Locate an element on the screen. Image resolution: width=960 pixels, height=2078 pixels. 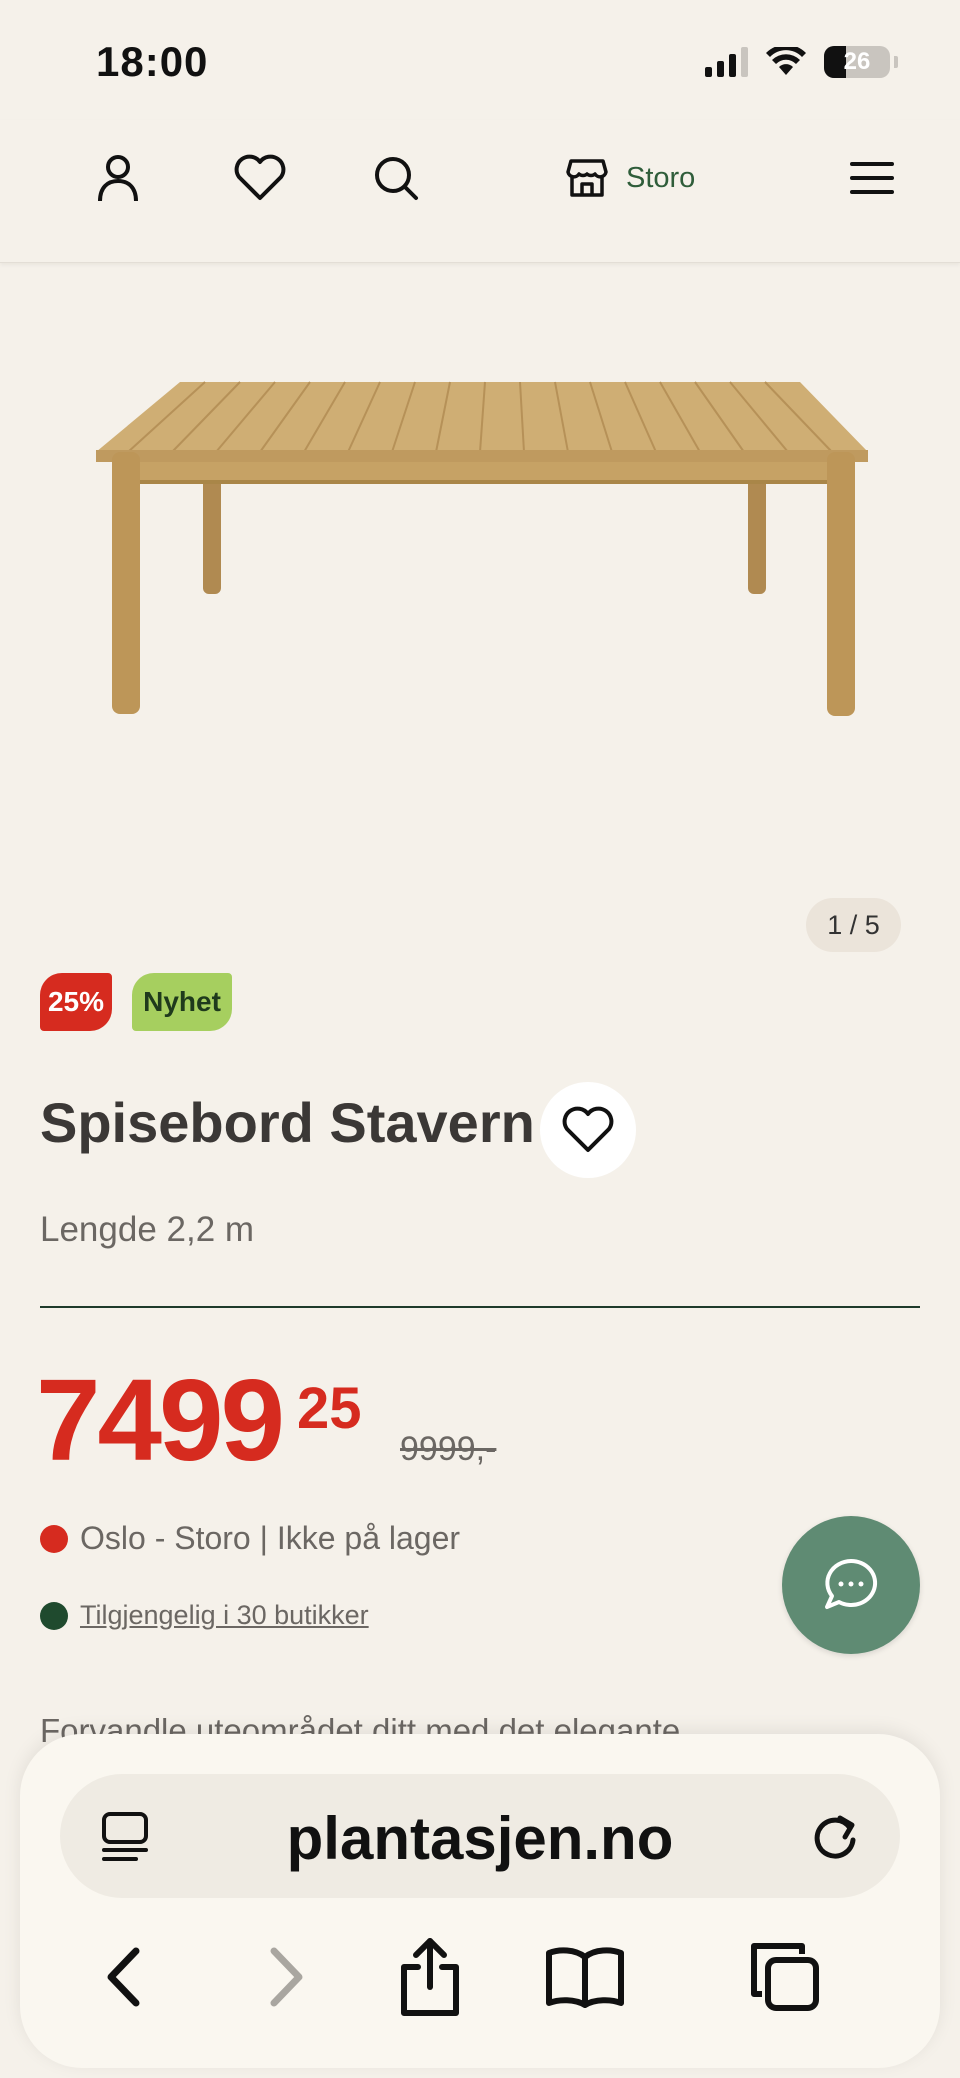
price-main: 7499 is located at coordinates (160, 1420).